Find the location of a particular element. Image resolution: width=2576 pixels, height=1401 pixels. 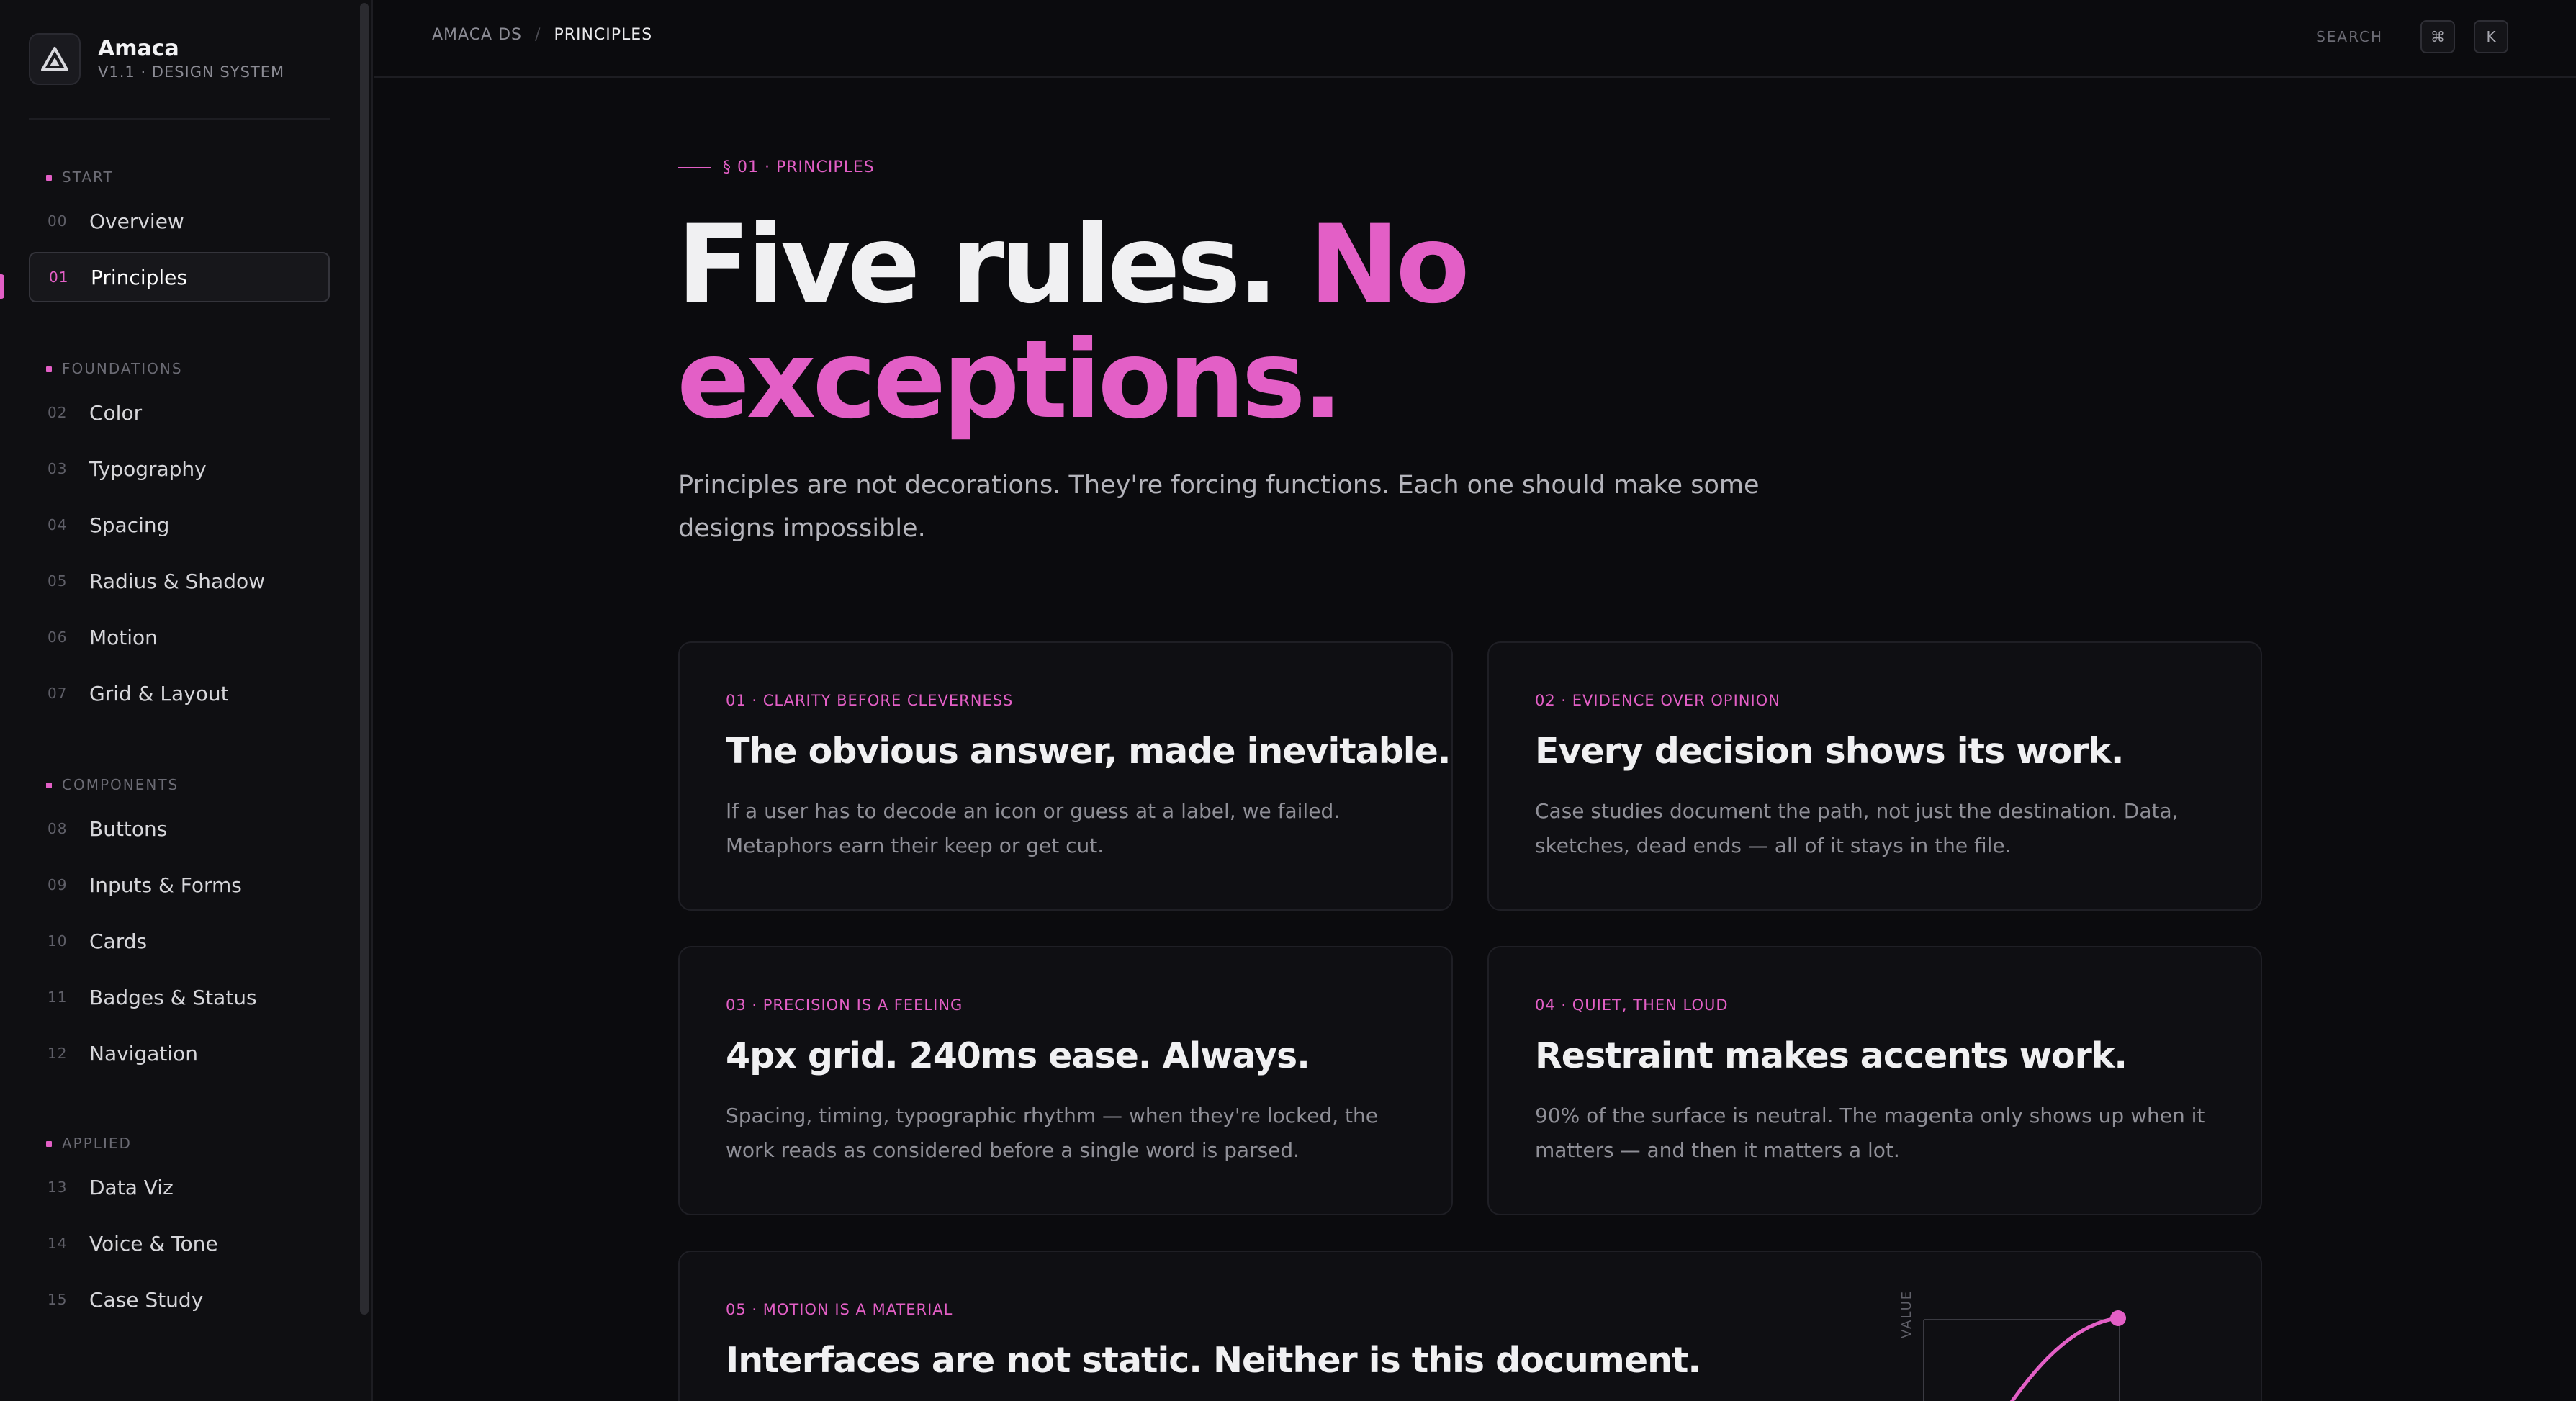

principle-title: The obvious answer, made inevitable. is located at coordinates (1088, 751).